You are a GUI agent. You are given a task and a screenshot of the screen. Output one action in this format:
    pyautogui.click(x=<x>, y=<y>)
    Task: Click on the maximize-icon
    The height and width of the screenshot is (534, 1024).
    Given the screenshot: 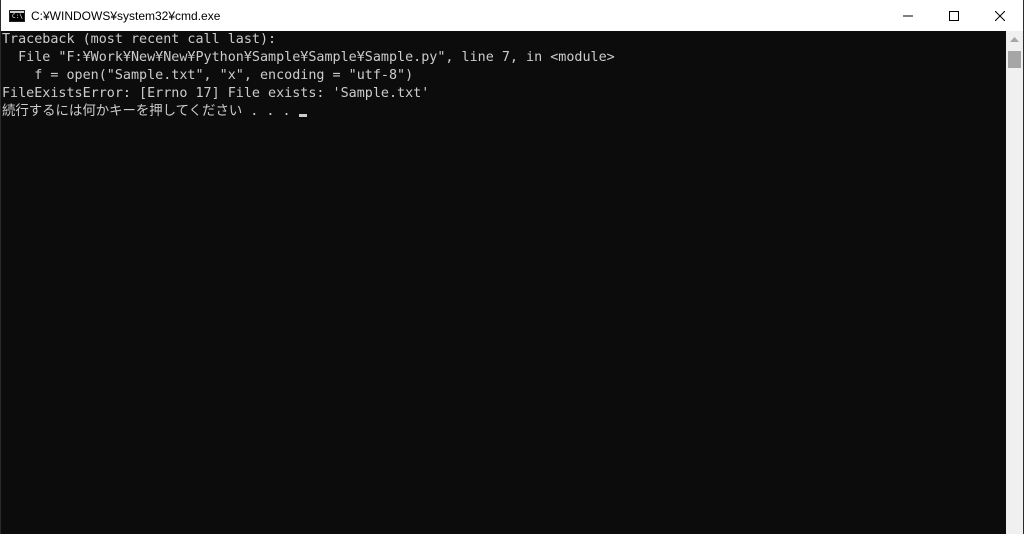 What is the action you would take?
    pyautogui.click(x=954, y=15)
    